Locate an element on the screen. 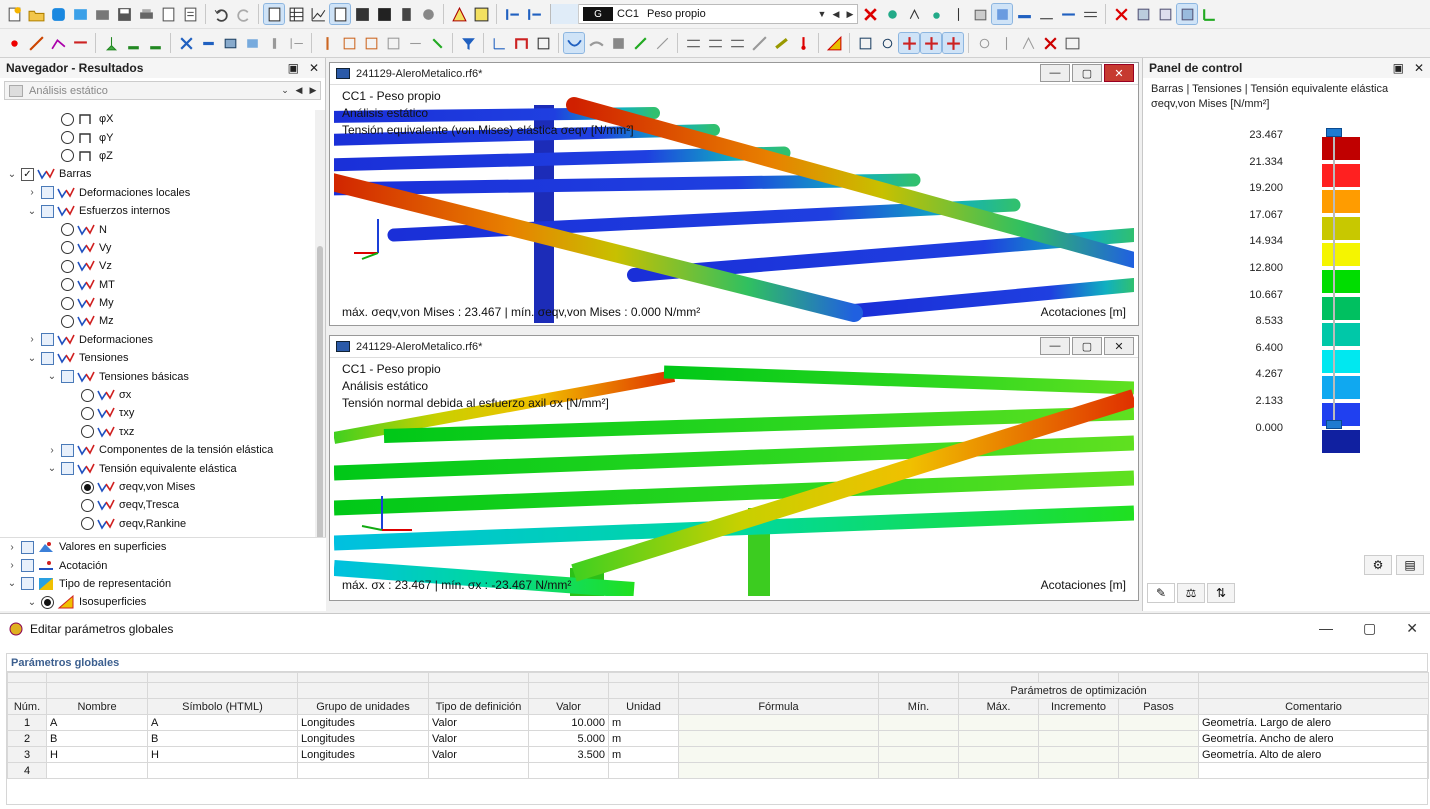 This screenshot has width=1430, height=809. tree-item: Vz is located at coordinates (158, 266).